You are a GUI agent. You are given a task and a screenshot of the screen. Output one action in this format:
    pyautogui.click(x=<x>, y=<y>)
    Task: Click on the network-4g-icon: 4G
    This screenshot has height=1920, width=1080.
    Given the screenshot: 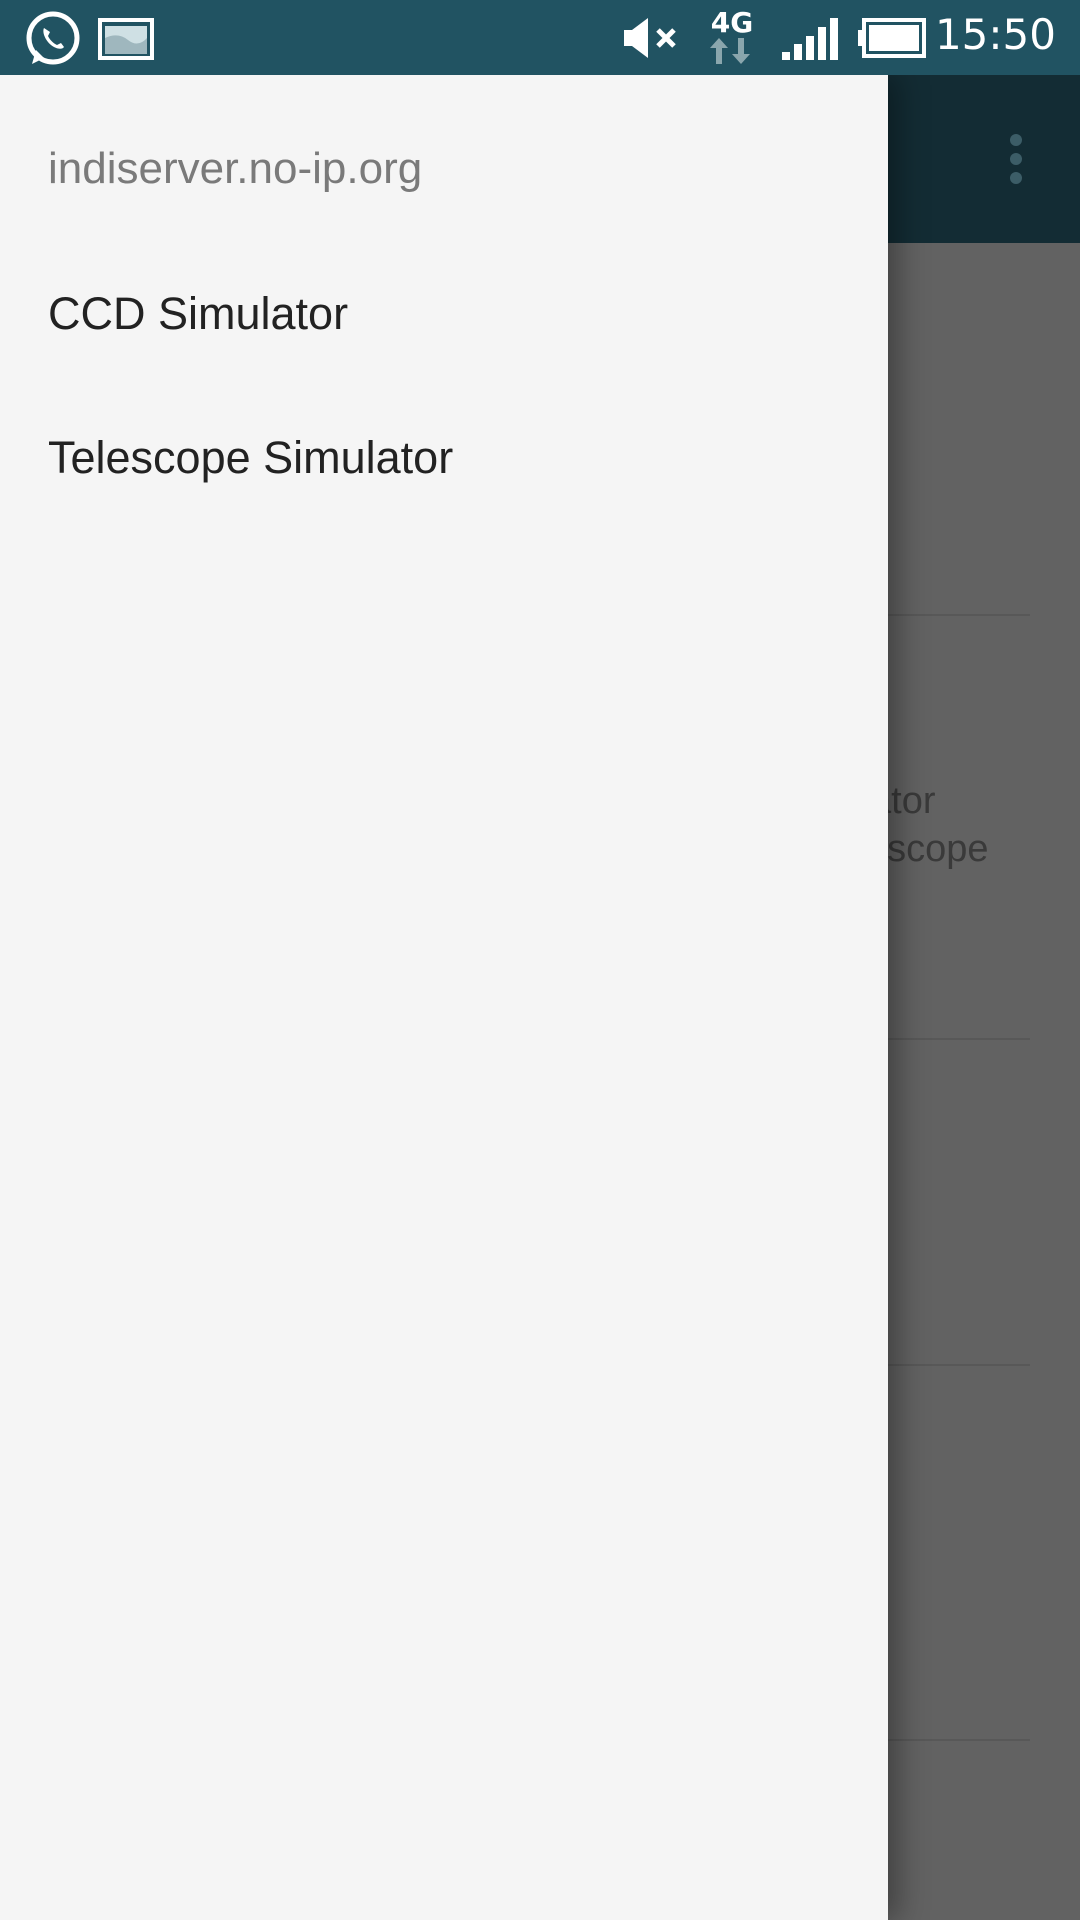 What is the action you would take?
    pyautogui.click(x=731, y=35)
    